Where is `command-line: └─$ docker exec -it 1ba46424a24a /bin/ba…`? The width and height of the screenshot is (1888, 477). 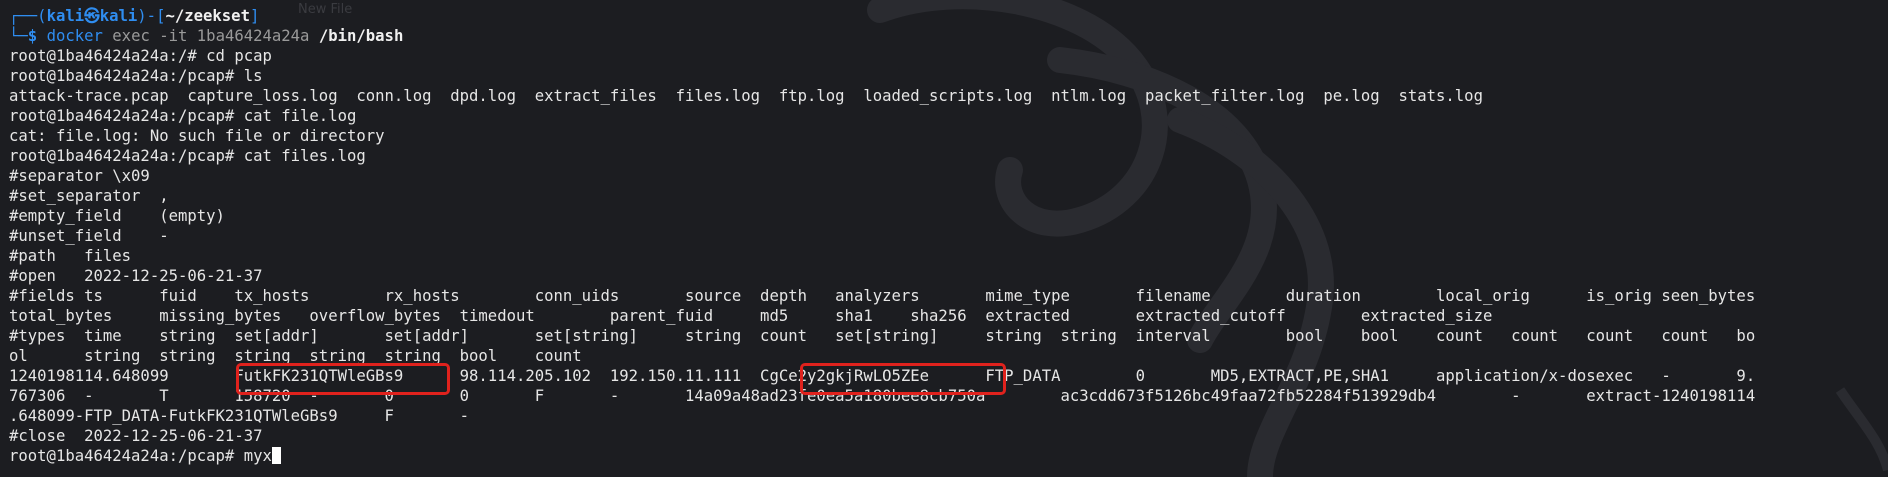
command-line: └─$ docker exec -it 1ba46424a24a /bin/ba… is located at coordinates (206, 36).